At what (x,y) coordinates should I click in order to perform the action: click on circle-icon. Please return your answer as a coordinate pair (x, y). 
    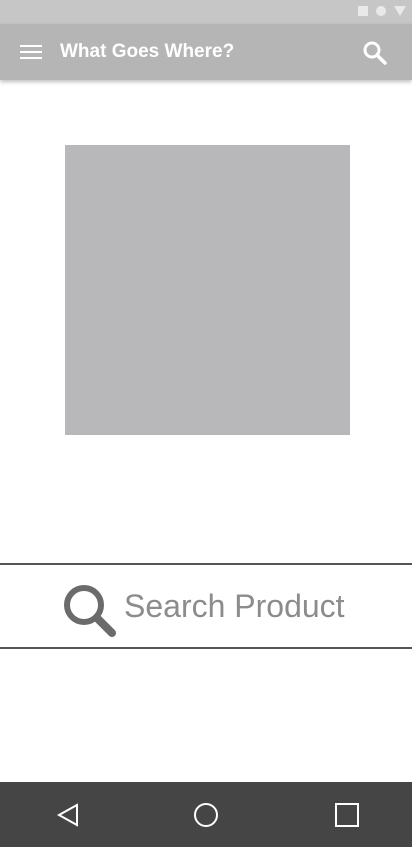
    Looking at the image, I should click on (381, 11).